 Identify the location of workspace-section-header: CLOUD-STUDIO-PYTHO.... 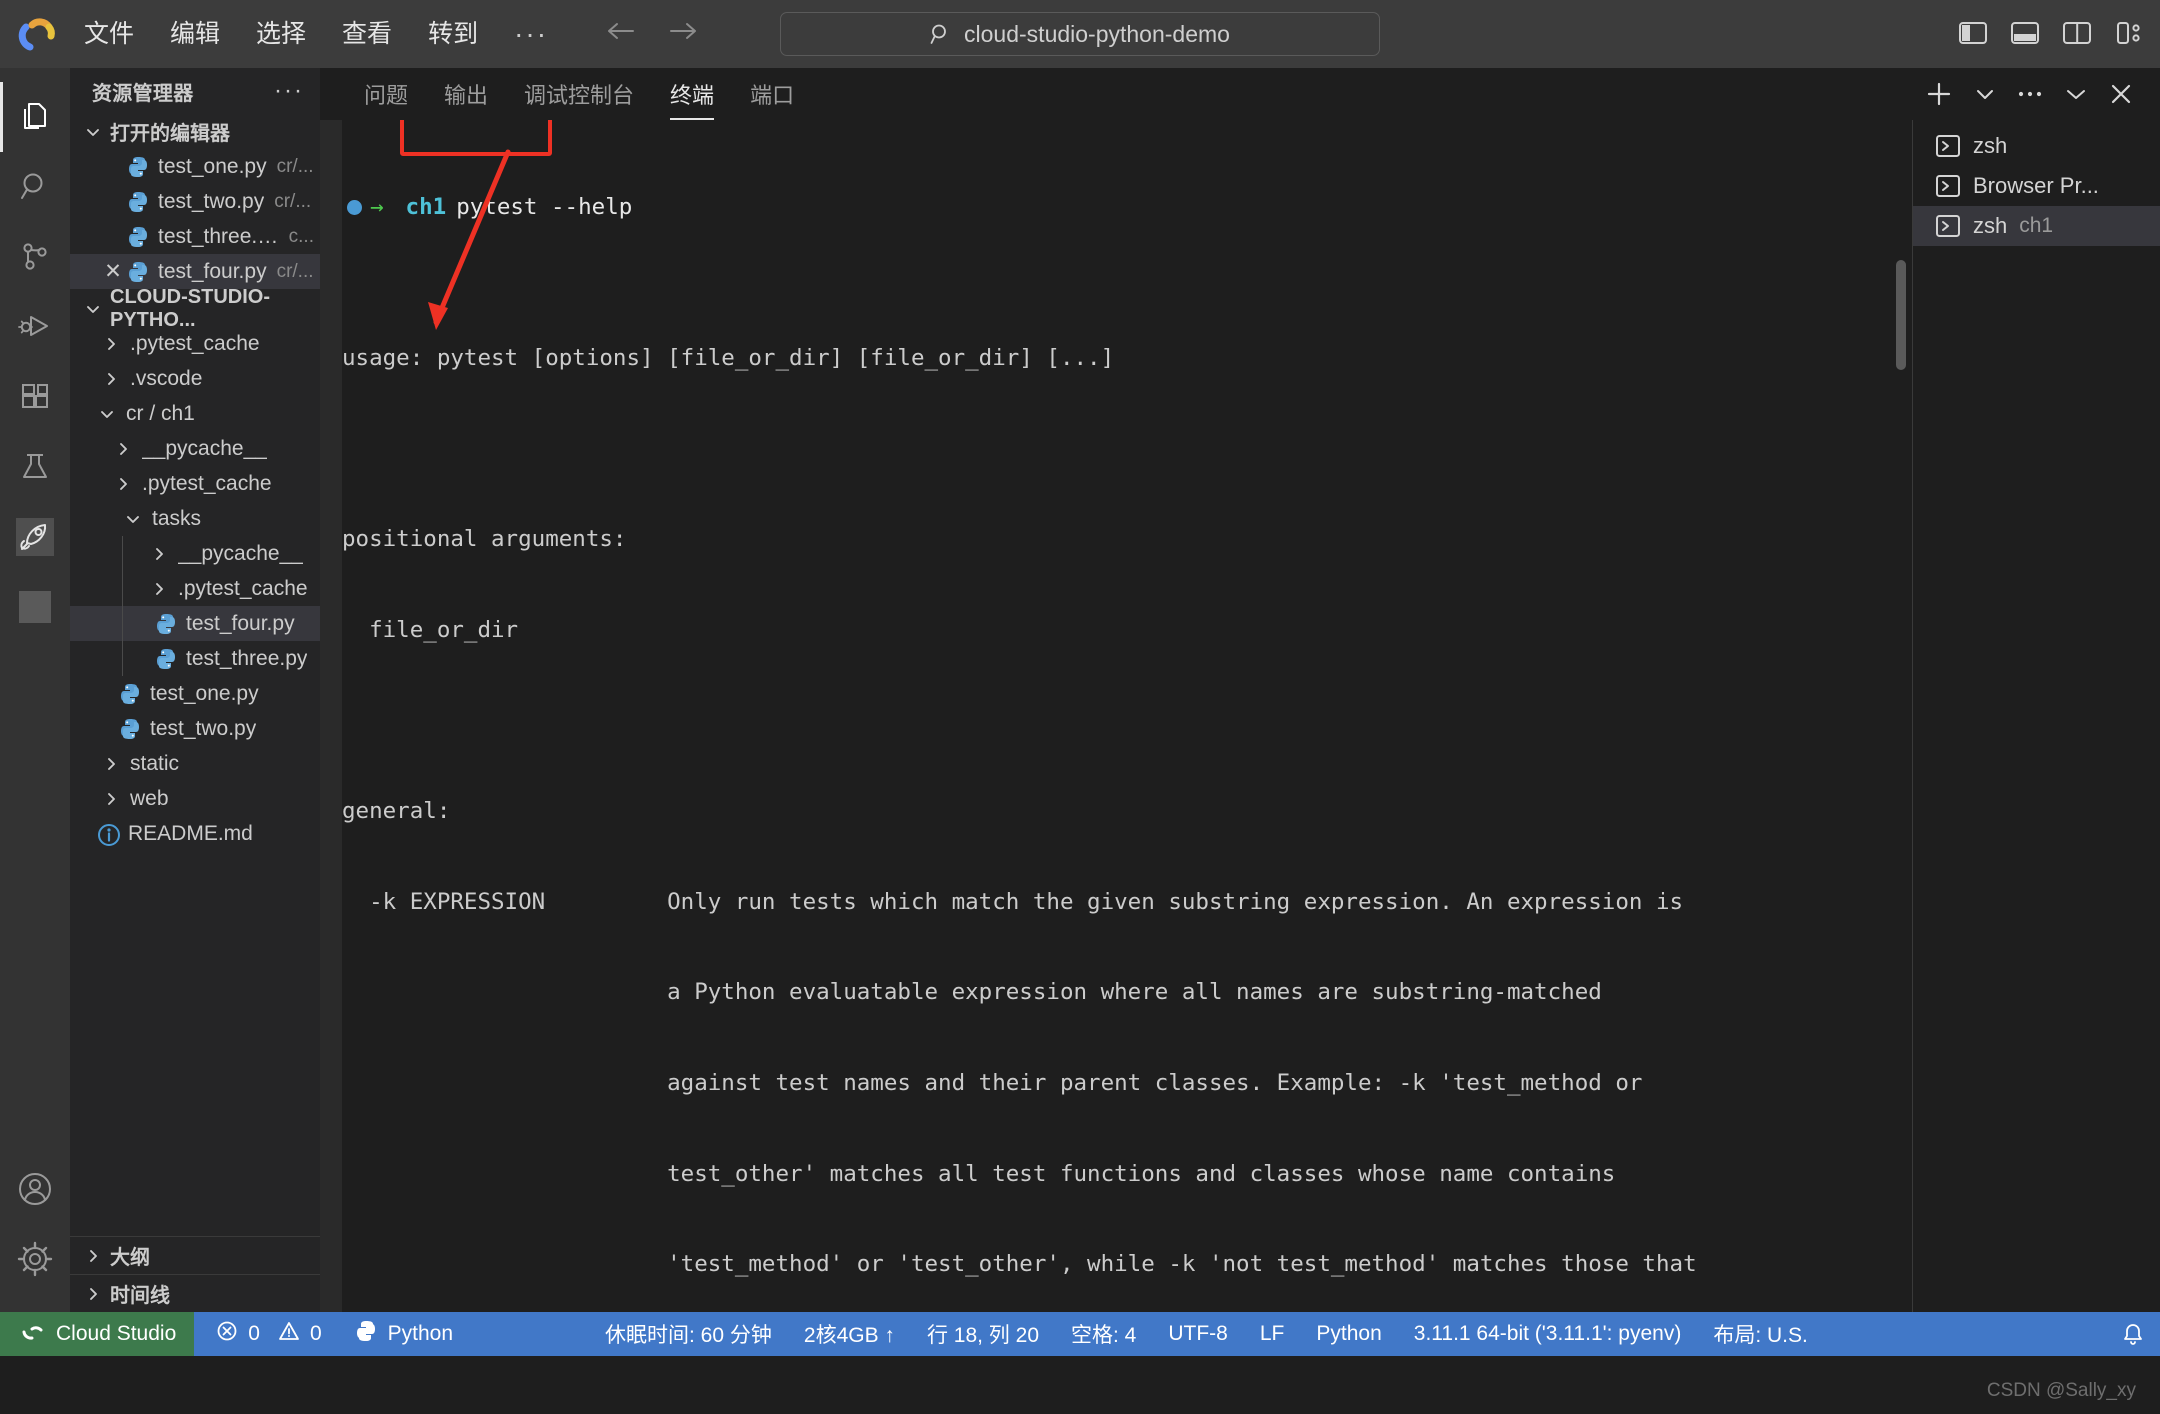
(195, 308).